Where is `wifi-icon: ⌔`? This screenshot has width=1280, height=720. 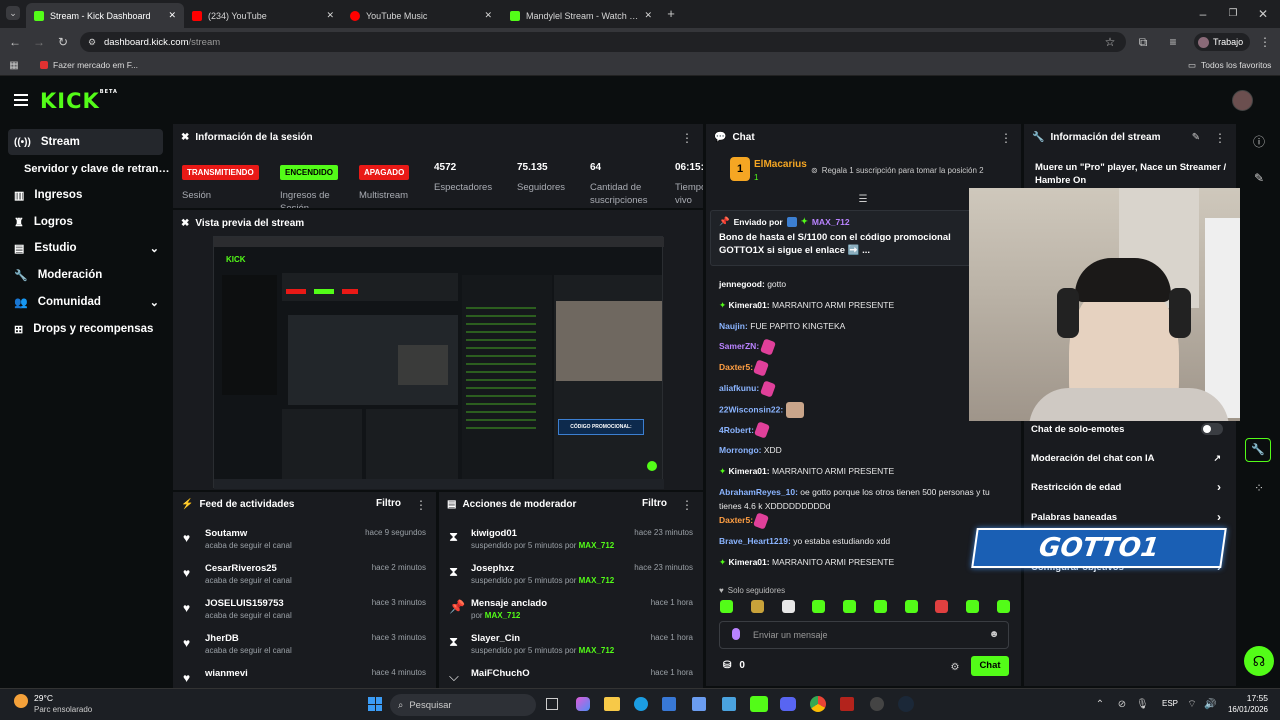 wifi-icon: ⌔ is located at coordinates (1192, 705).